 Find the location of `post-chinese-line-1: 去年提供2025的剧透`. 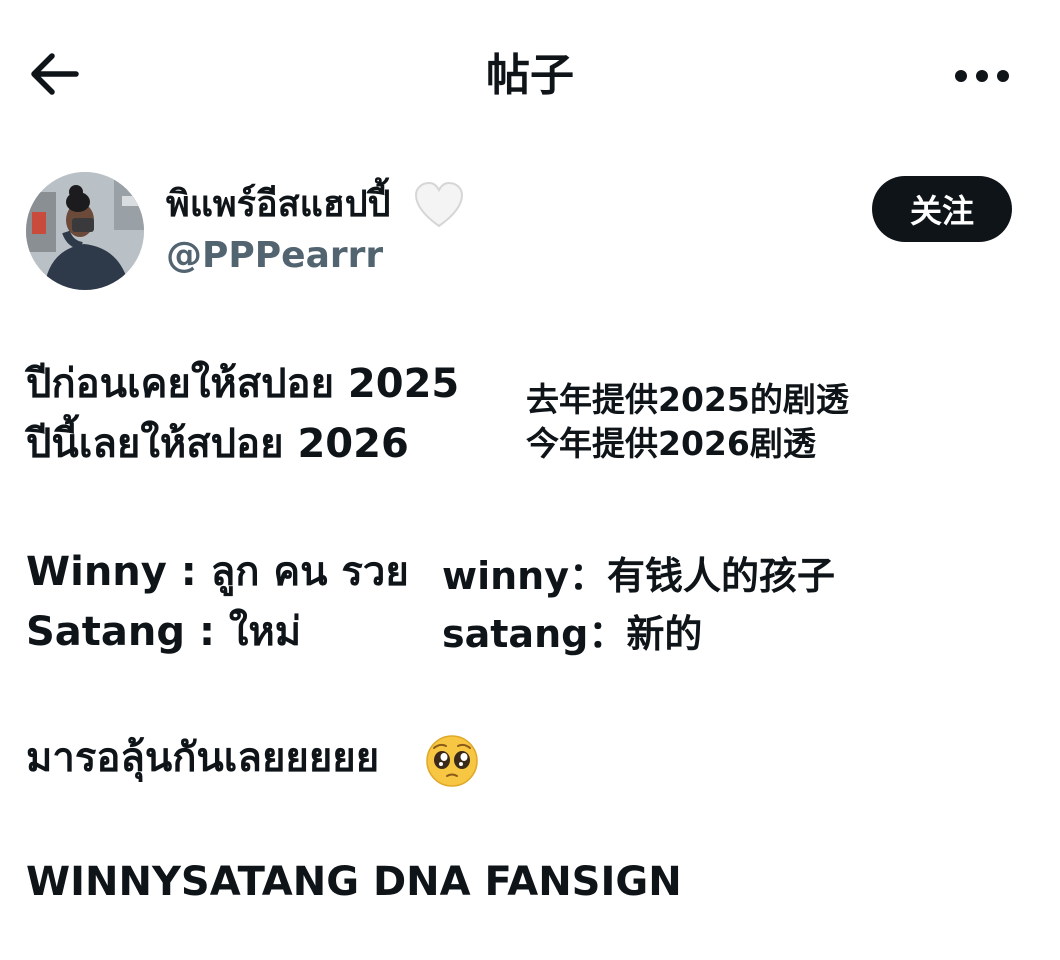

post-chinese-line-1: 去年提供2025的剧透 is located at coordinates (687, 399).